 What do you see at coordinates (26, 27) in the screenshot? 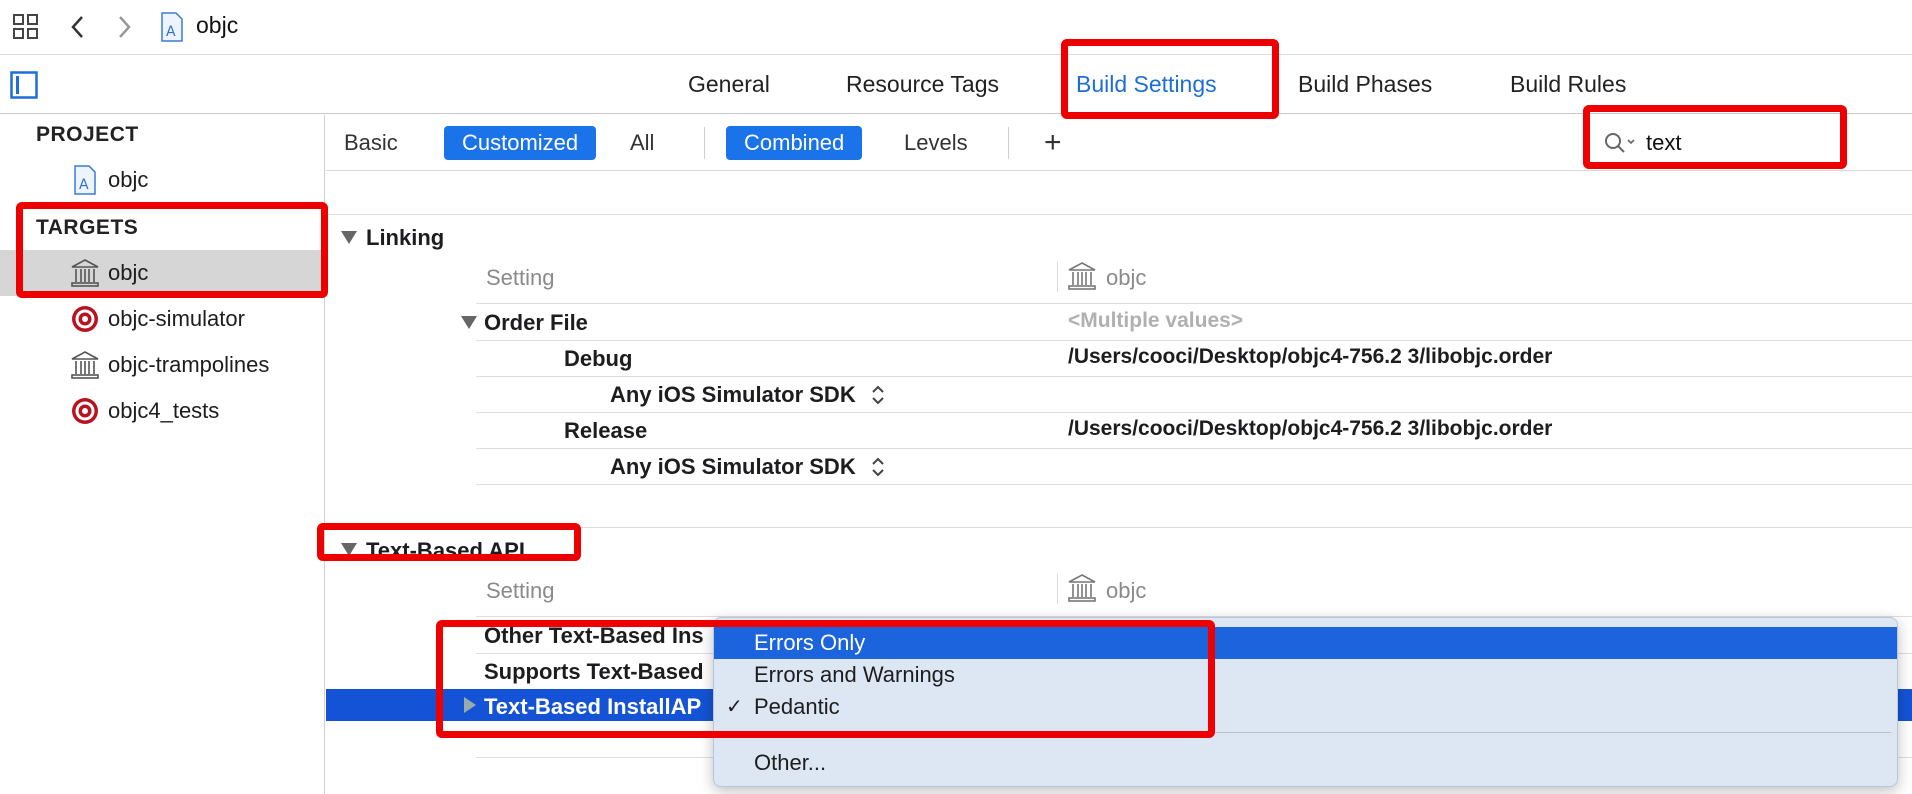
I see `grid-icon` at bounding box center [26, 27].